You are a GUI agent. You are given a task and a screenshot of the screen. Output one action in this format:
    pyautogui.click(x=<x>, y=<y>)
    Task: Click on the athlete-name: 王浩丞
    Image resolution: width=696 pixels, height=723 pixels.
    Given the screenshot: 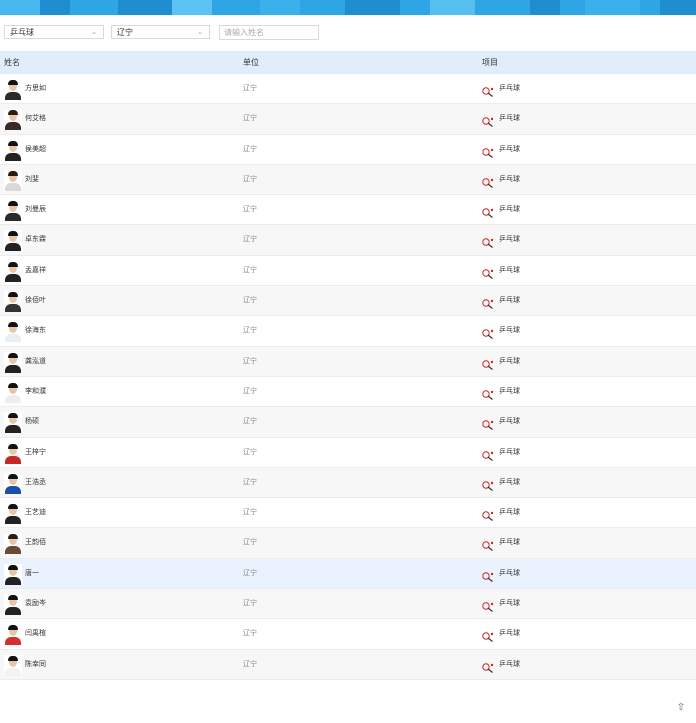 What is the action you would take?
    pyautogui.click(x=35, y=483)
    